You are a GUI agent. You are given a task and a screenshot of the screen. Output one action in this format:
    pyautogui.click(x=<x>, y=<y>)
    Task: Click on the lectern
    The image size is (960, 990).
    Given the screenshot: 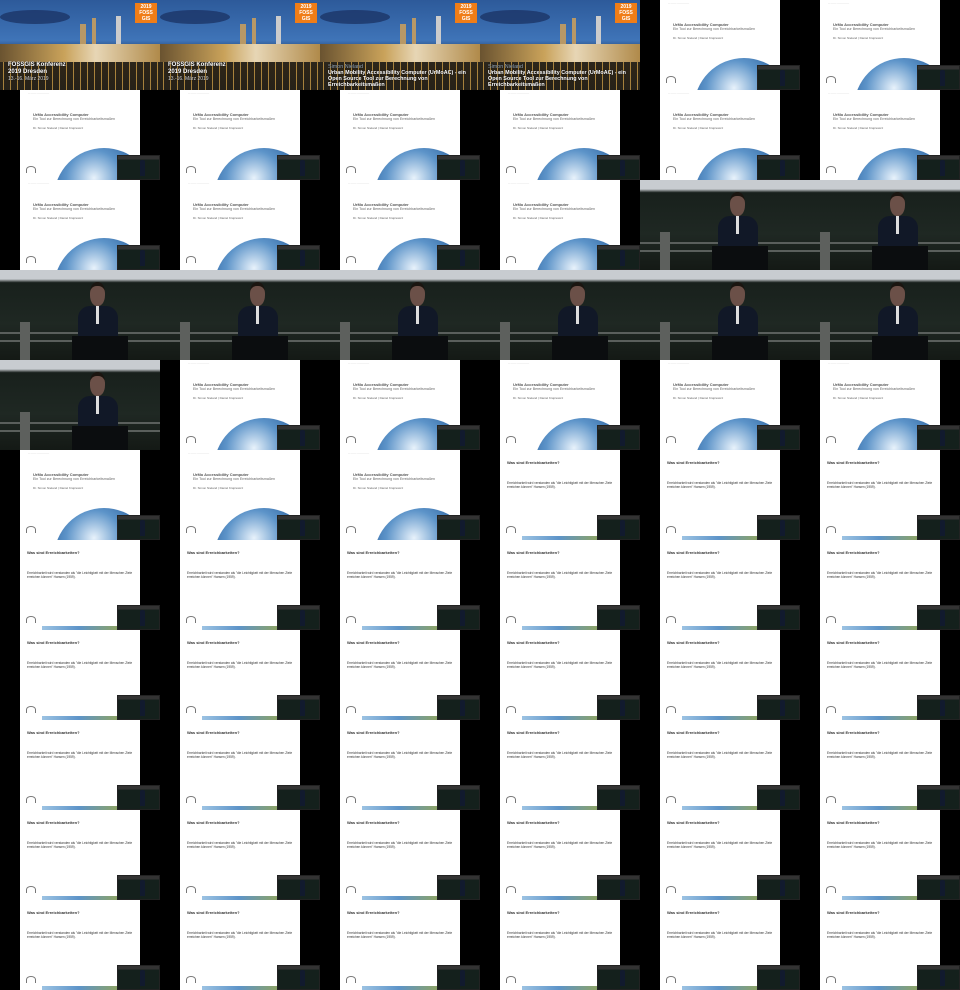 What is the action you would take?
    pyautogui.click(x=740, y=258)
    